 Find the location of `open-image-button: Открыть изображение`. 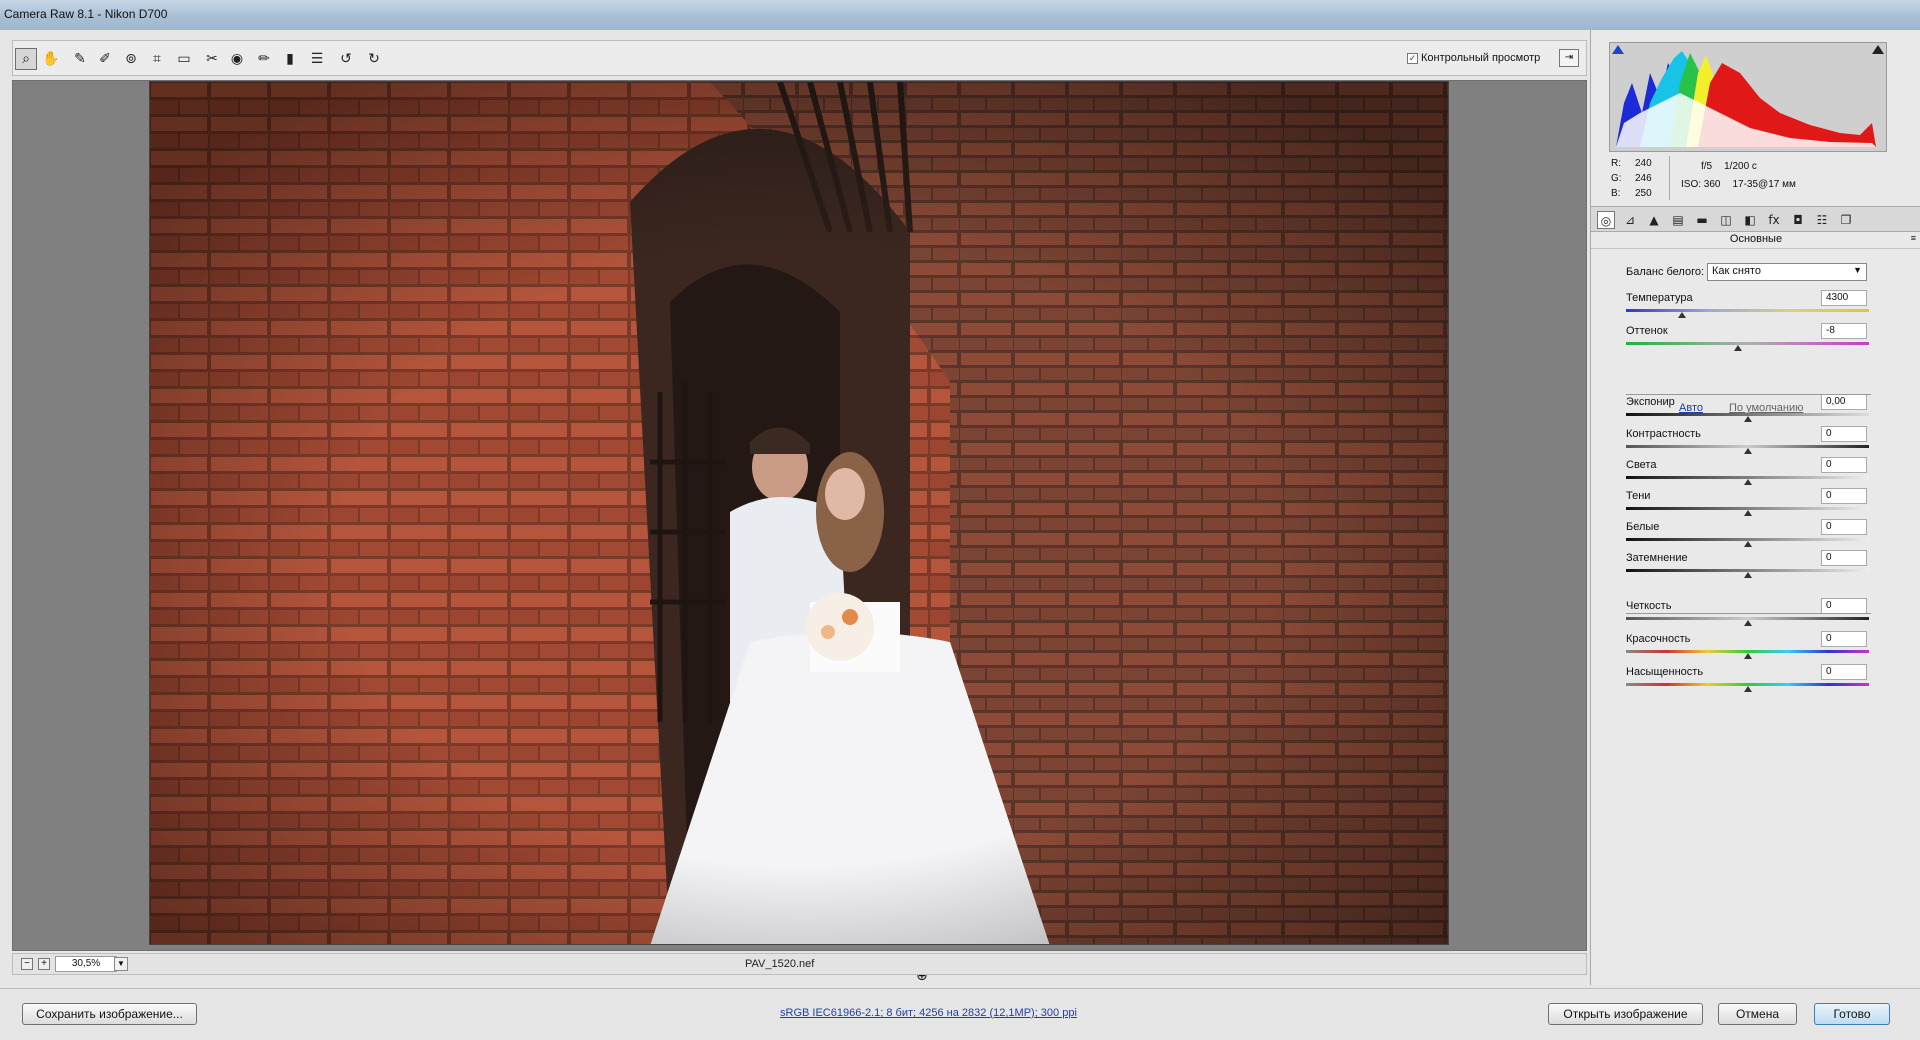

open-image-button: Открыть изображение is located at coordinates (1625, 1014).